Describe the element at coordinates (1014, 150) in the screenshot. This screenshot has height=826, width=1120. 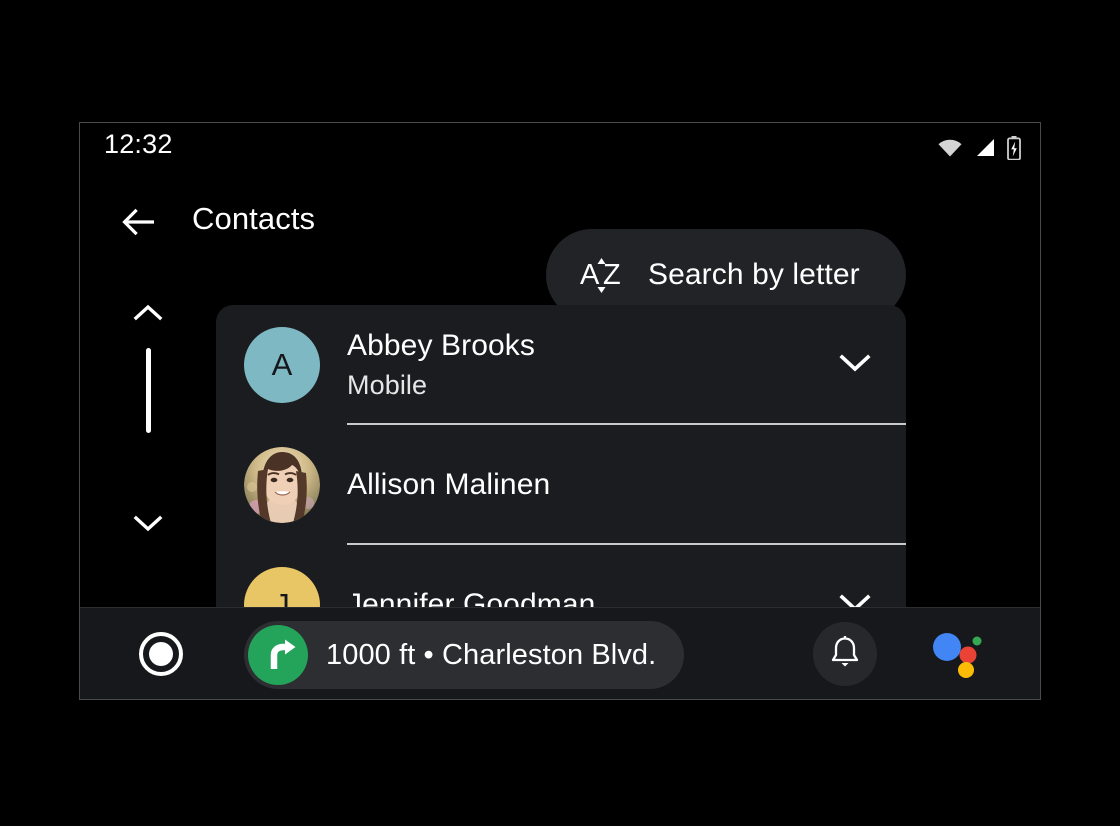
I see `battery-charging-icon` at that location.